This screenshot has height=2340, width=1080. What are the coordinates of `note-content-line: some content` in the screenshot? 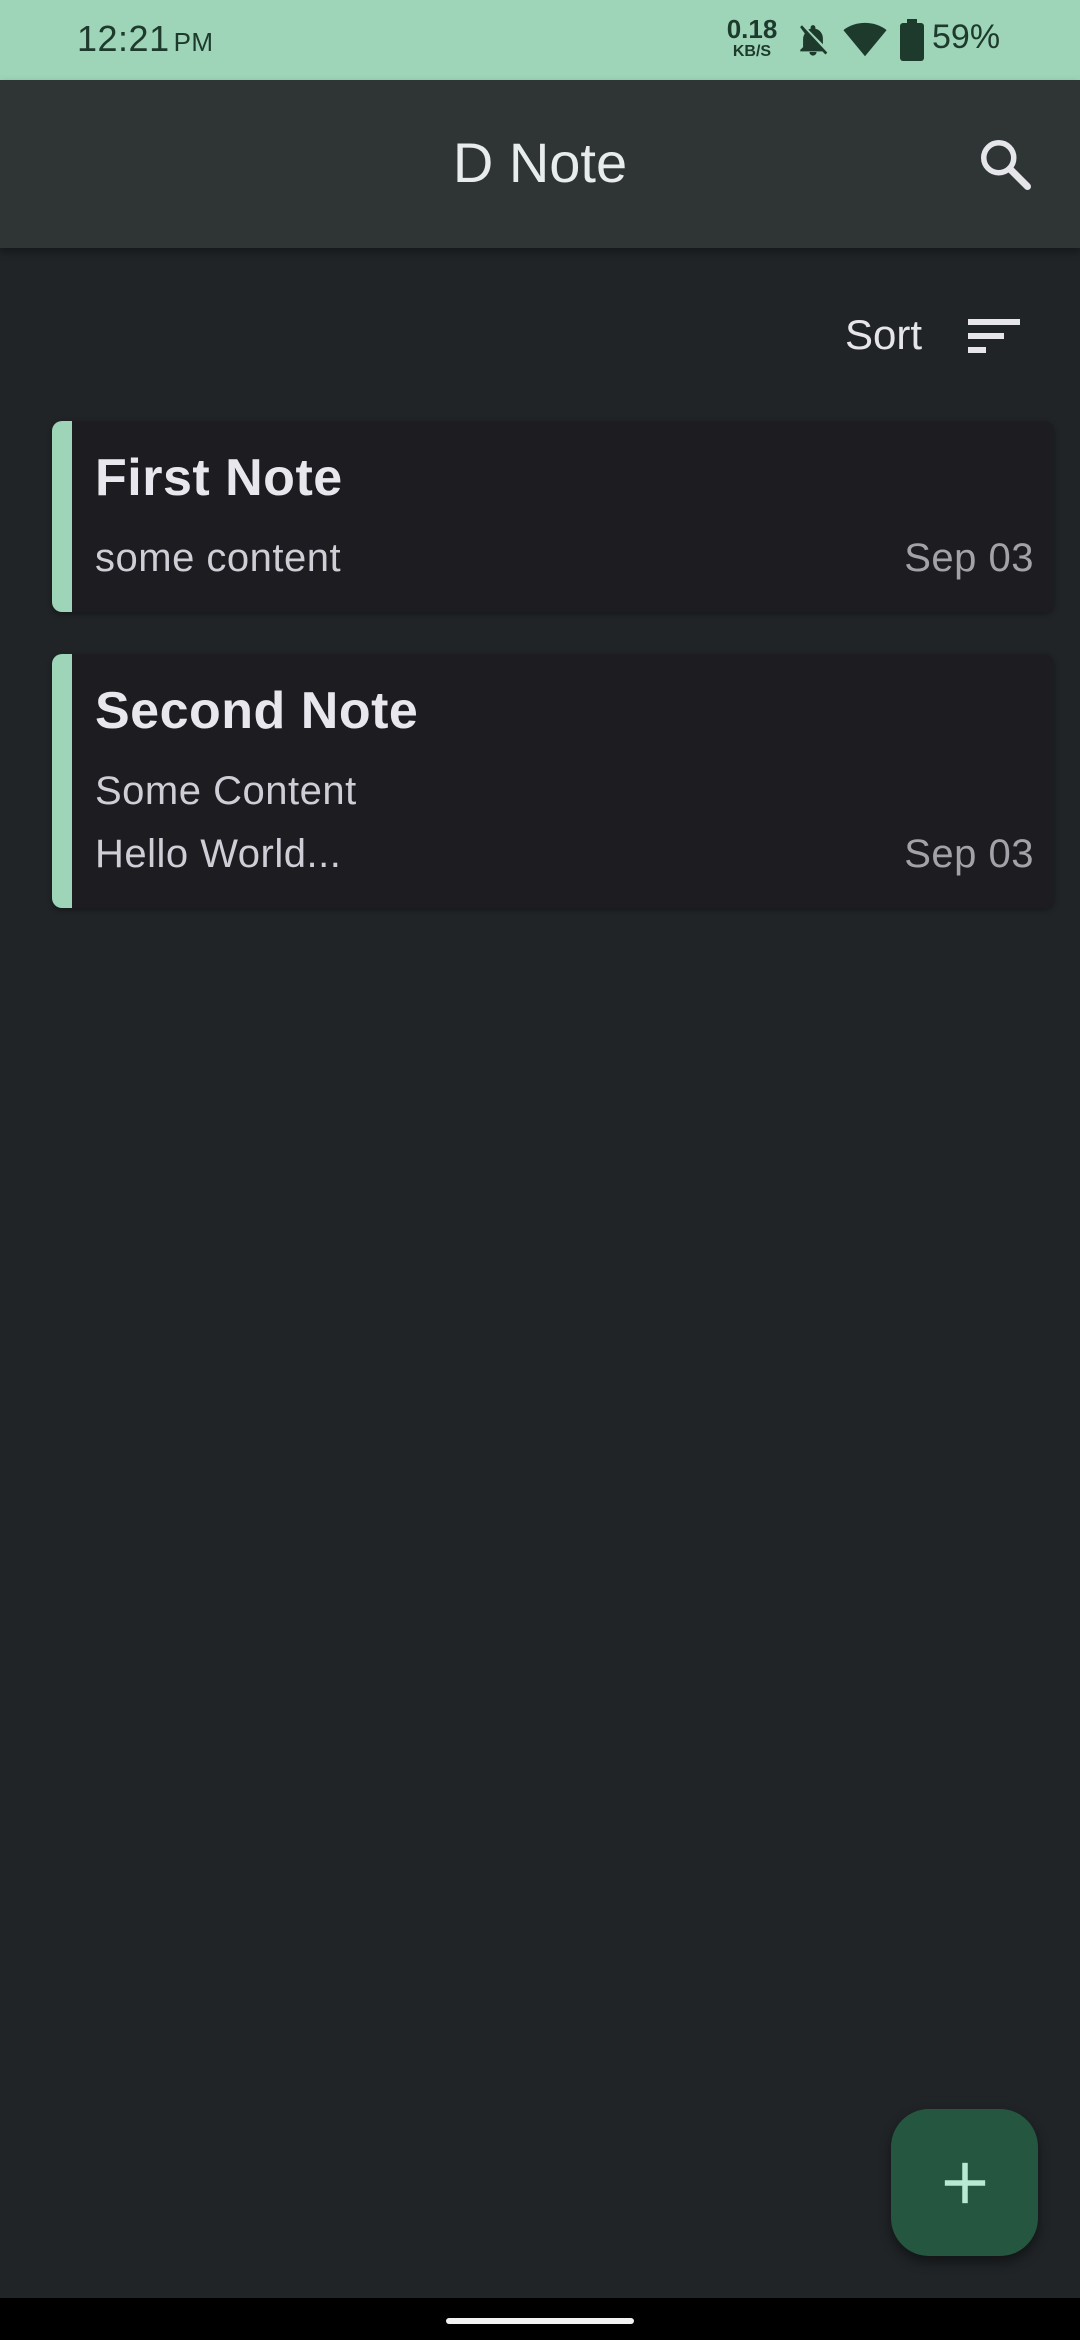 It's located at (218, 558).